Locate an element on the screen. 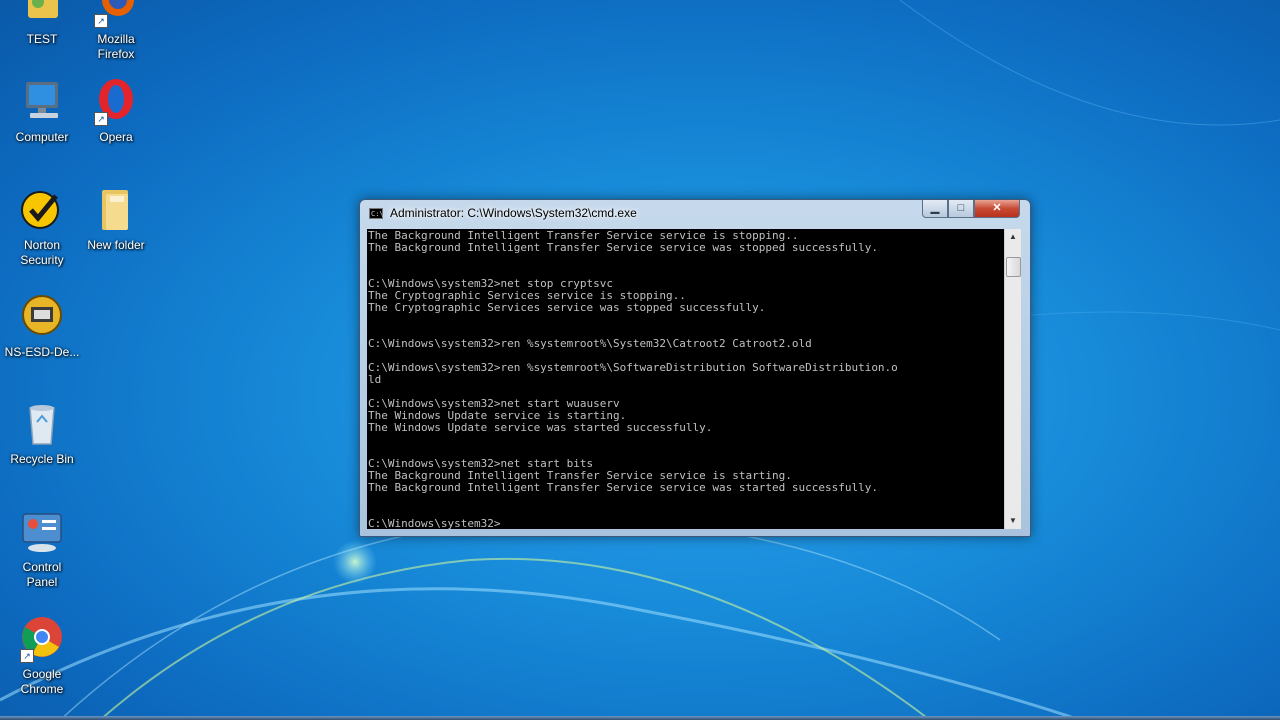 The image size is (1280, 720). scroll-up-arrow-icon: ▲ is located at coordinates (1013, 237).